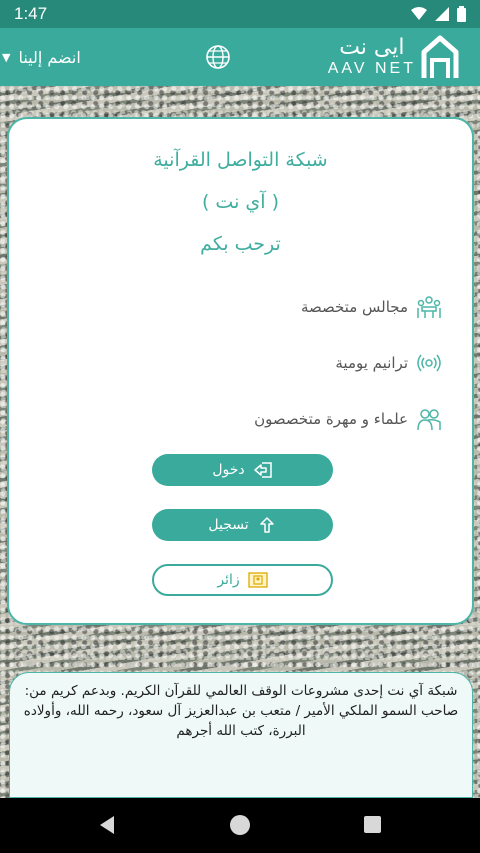 This screenshot has height=853, width=480. What do you see at coordinates (440, 56) in the screenshot?
I see `logo-mark-icon` at bounding box center [440, 56].